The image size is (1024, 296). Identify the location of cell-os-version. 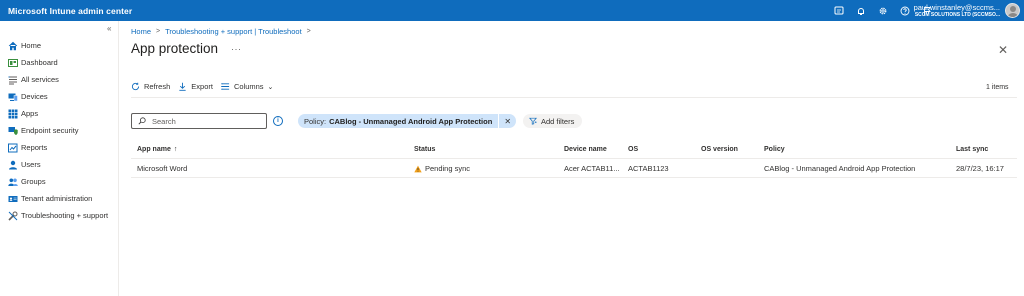
(730, 168).